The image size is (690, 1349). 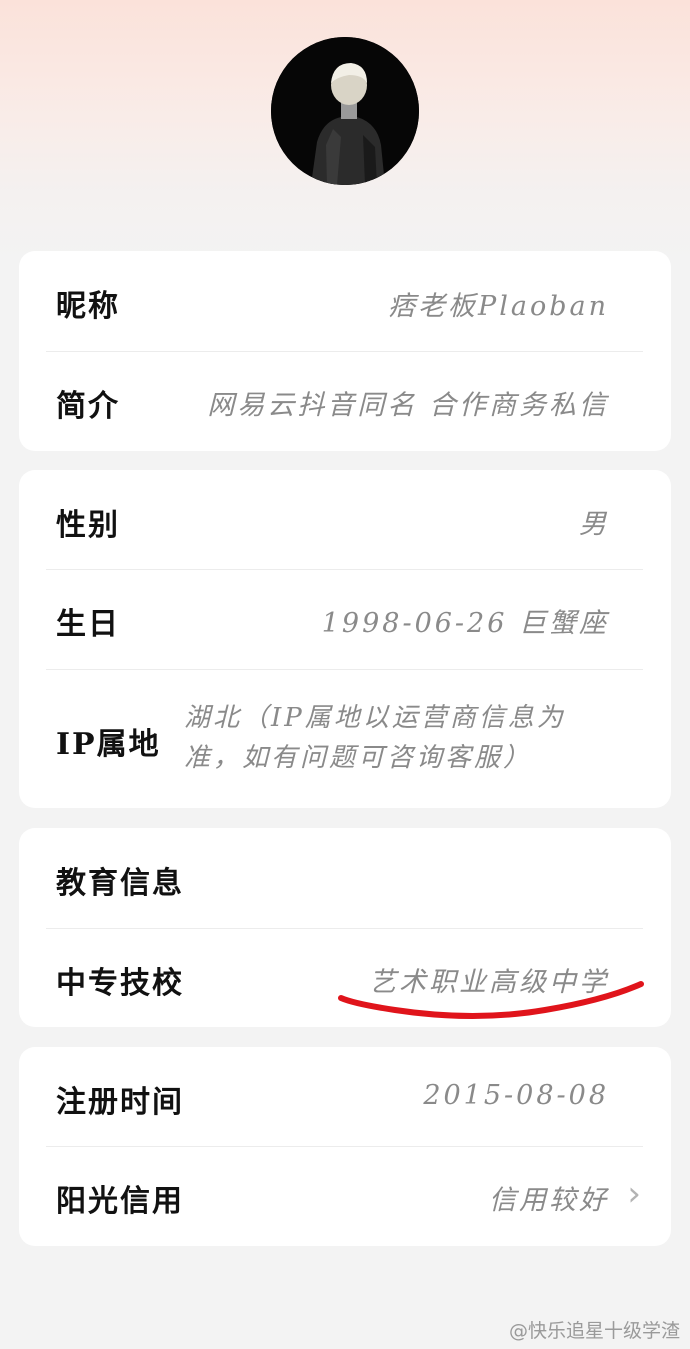 I want to click on gender-row: 性别 男, so click(x=345, y=519).